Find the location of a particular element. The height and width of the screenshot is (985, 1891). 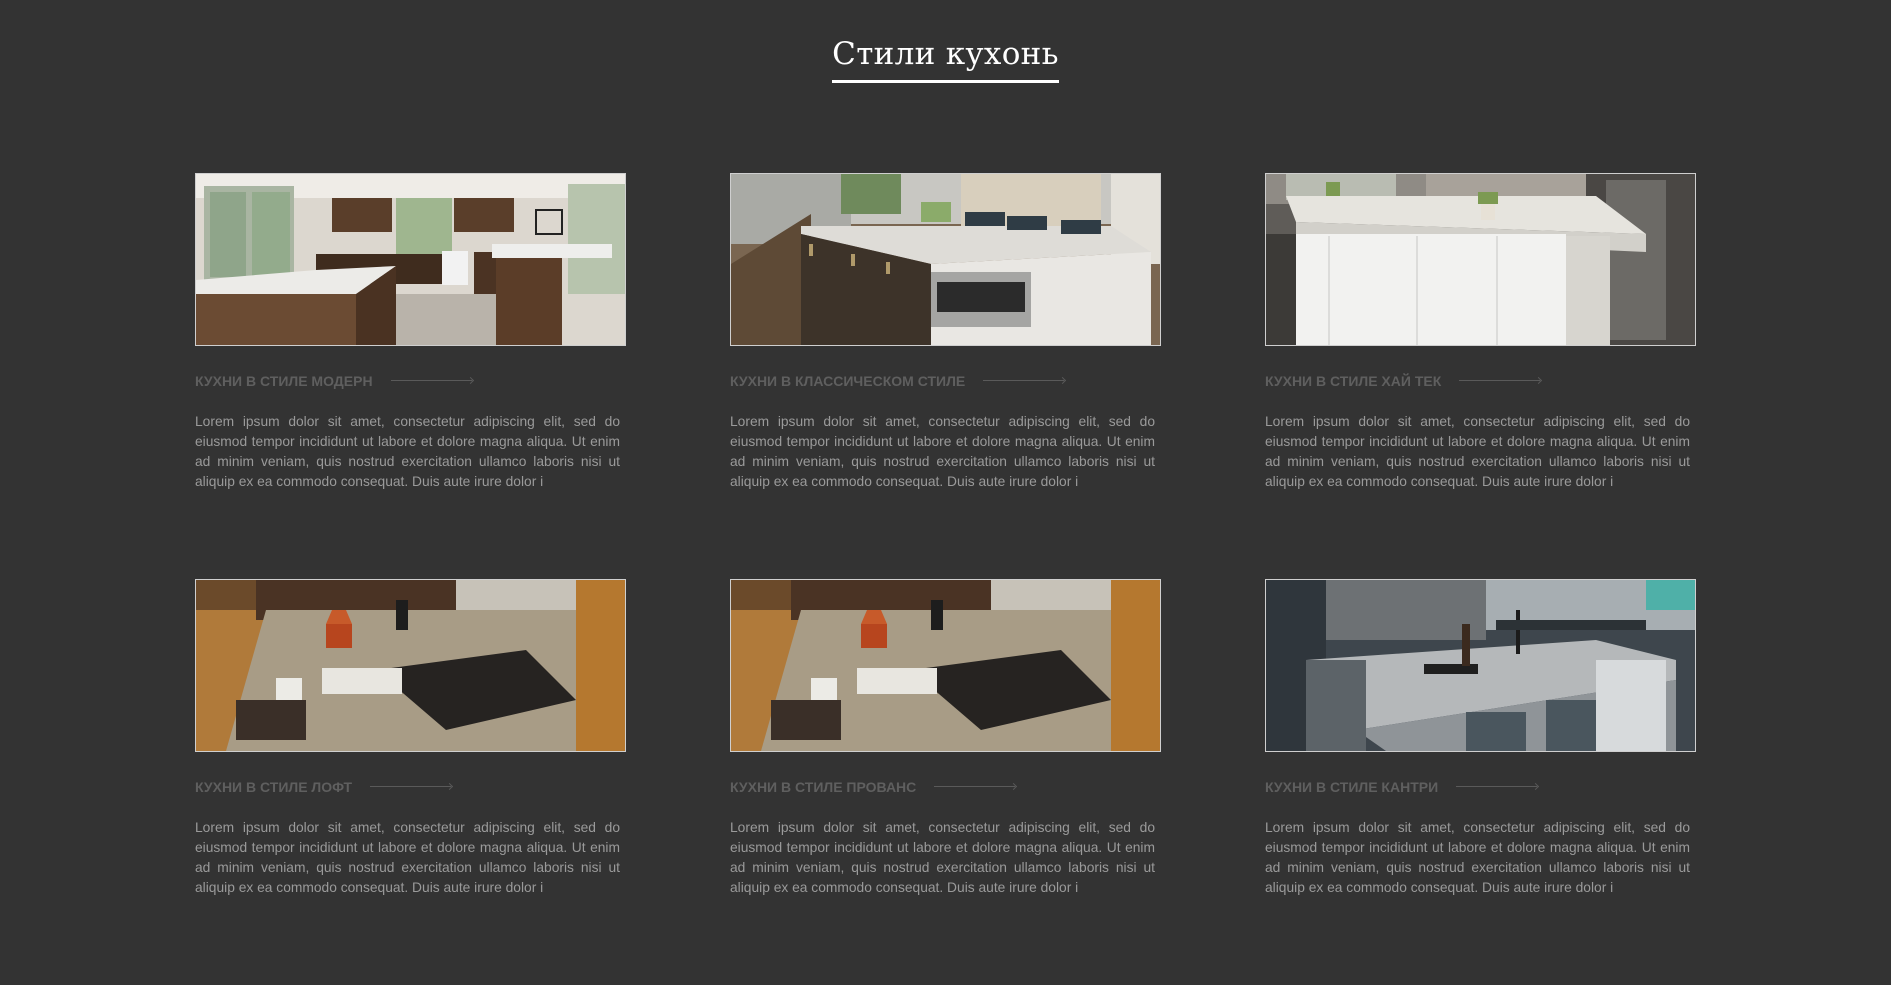

card-heading-hitech: Кухни в стиле хай тек is located at coordinates (1480, 381).